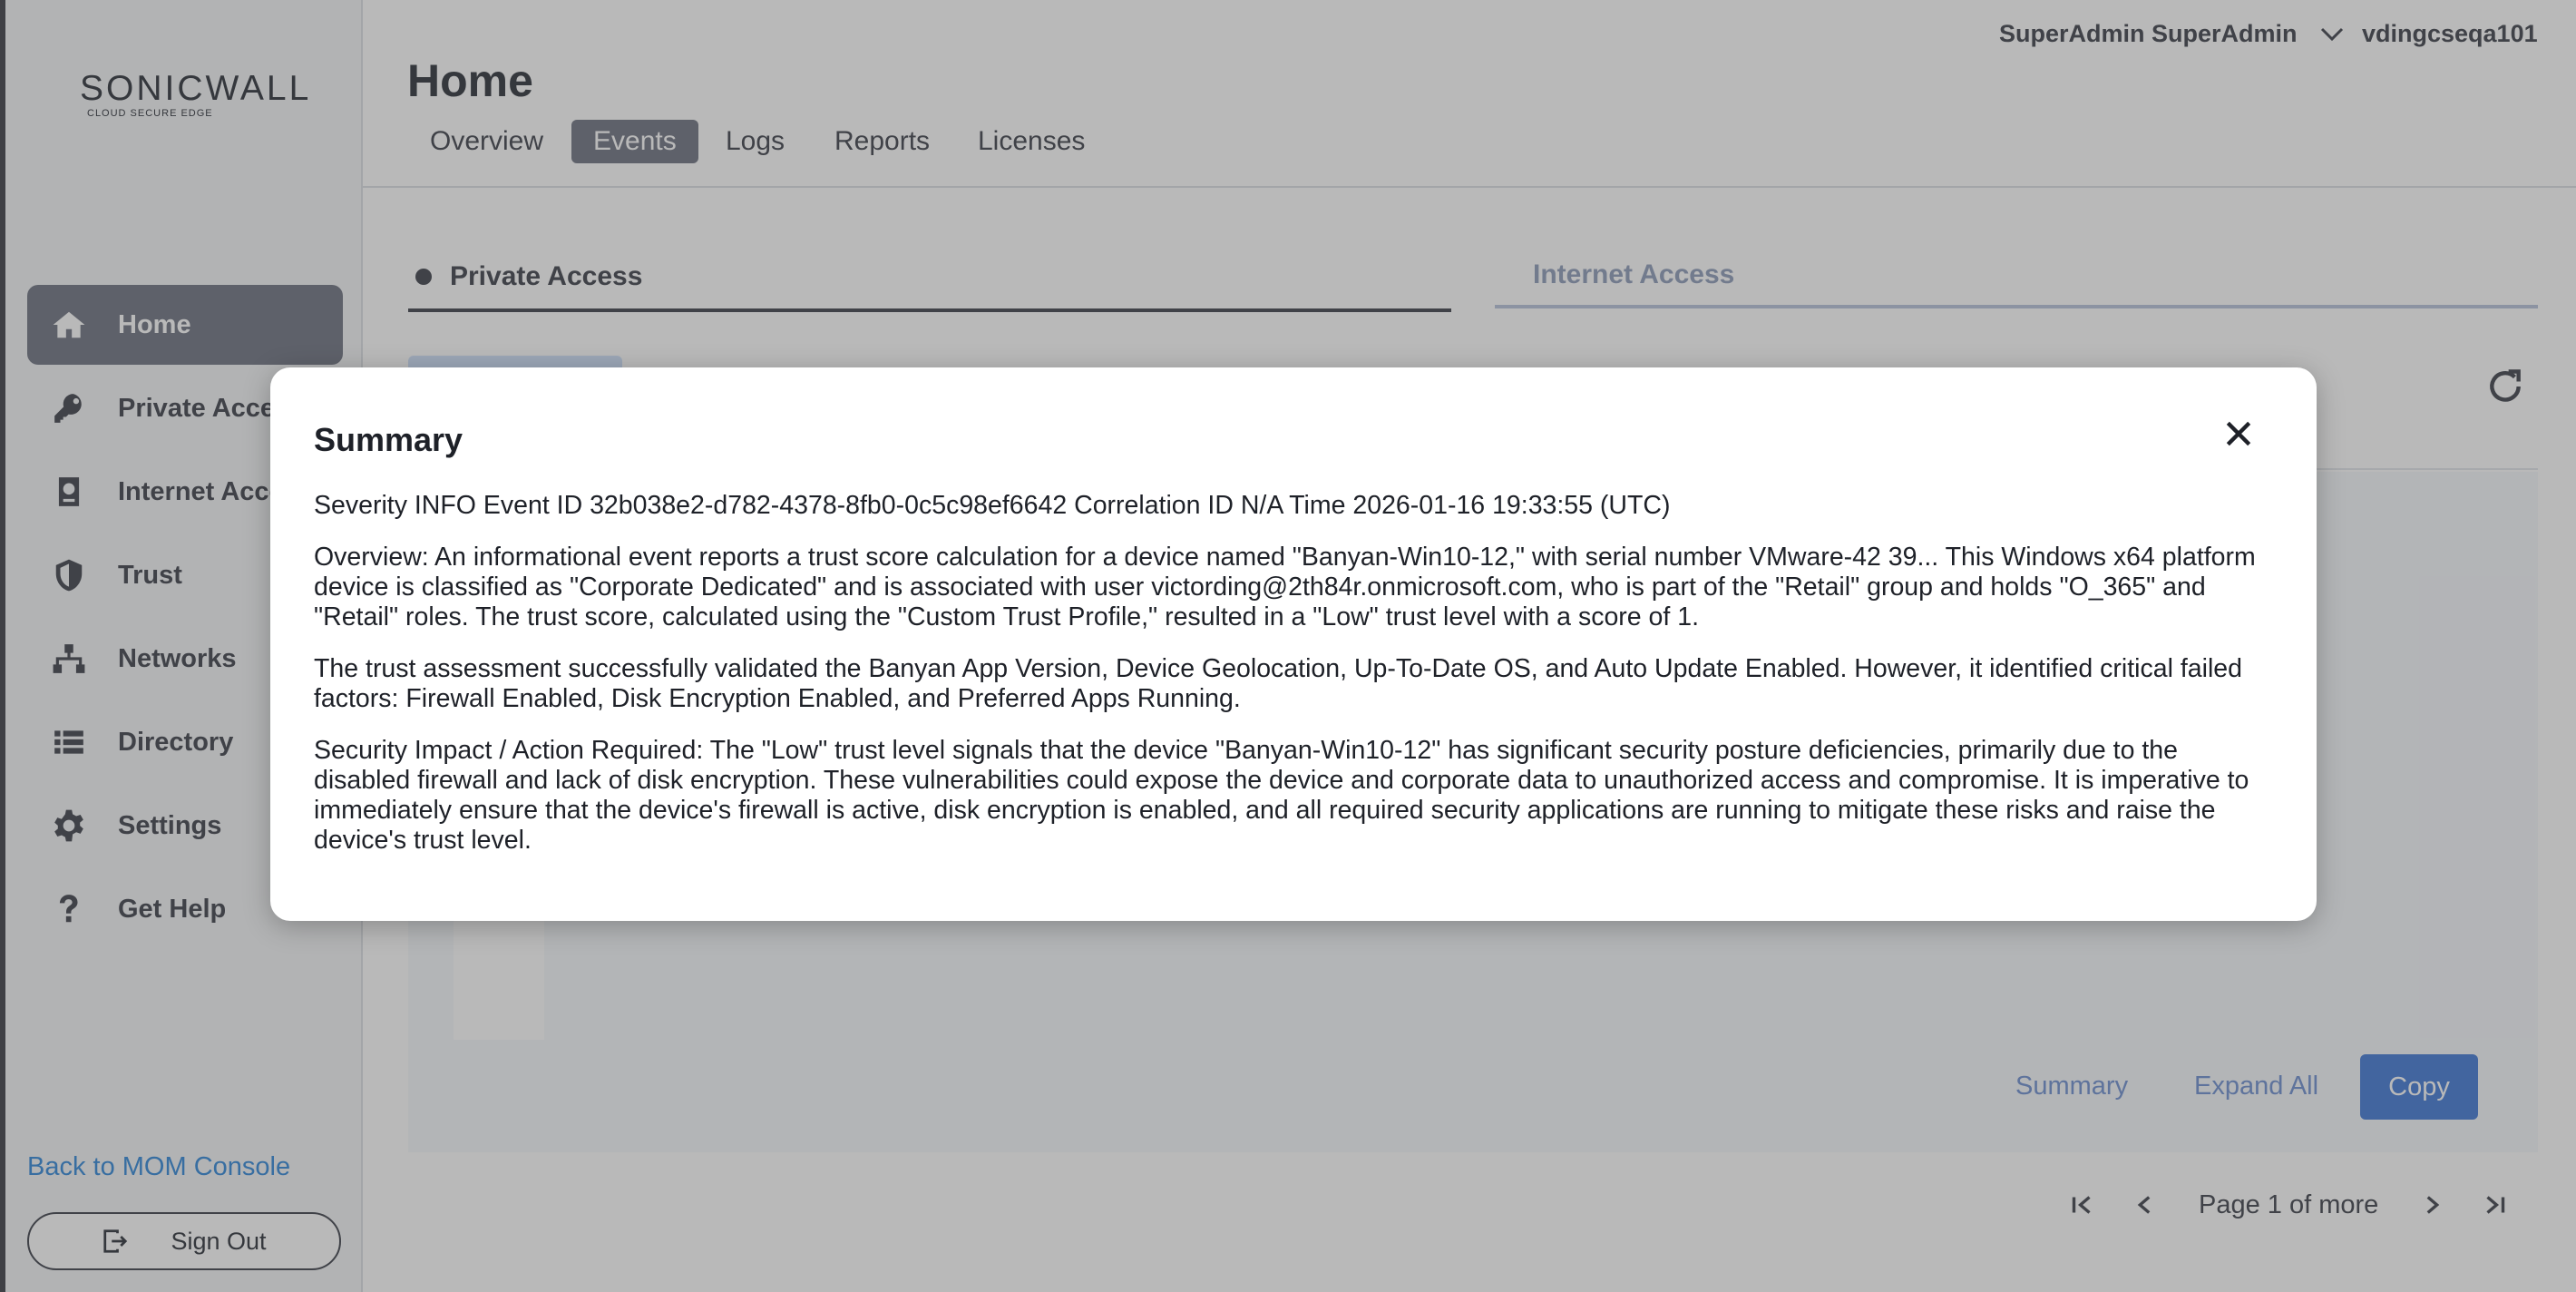  I want to click on close-icon, so click(2238, 434).